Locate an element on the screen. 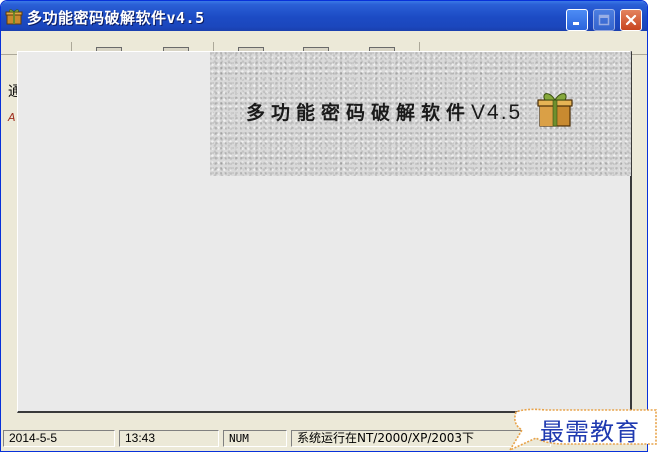 This screenshot has width=661, height=457. maximize-icon is located at coordinates (604, 20).